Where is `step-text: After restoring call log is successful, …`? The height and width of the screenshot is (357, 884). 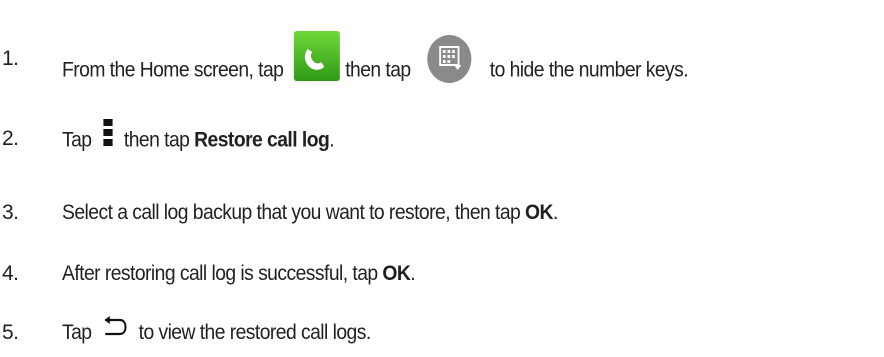 step-text: After restoring call log is successful, … is located at coordinates (239, 274).